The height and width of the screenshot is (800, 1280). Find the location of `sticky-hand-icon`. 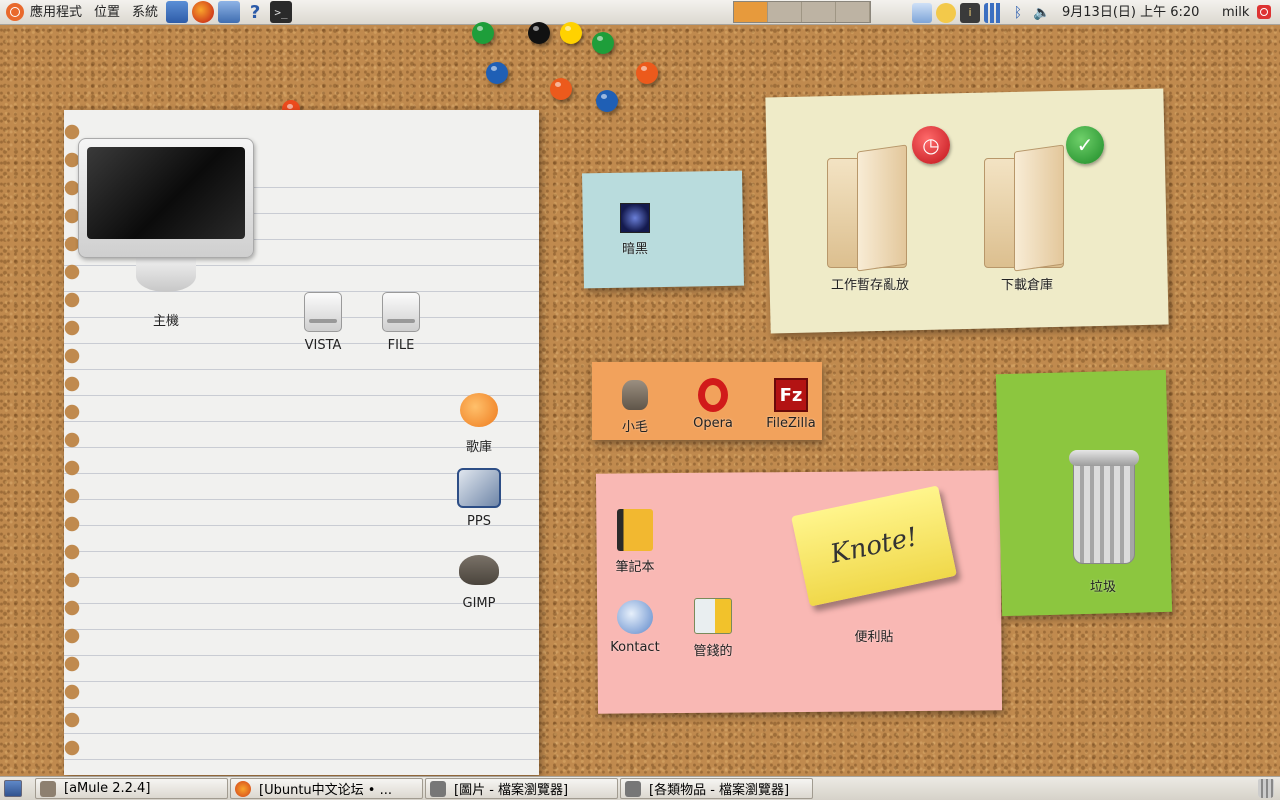

sticky-hand-icon is located at coordinates (946, 12).